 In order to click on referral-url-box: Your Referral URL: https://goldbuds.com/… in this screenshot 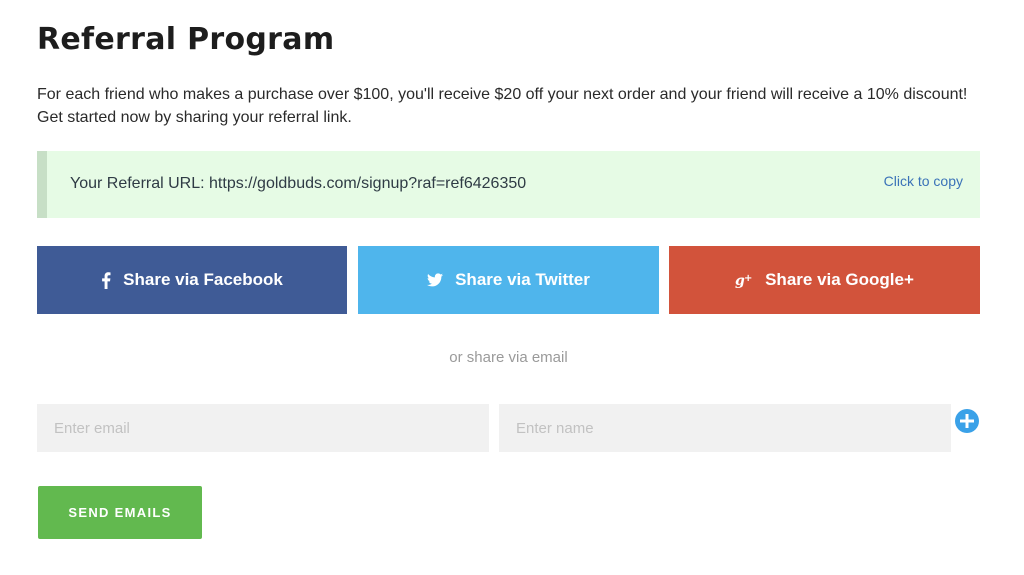, I will do `click(508, 184)`.